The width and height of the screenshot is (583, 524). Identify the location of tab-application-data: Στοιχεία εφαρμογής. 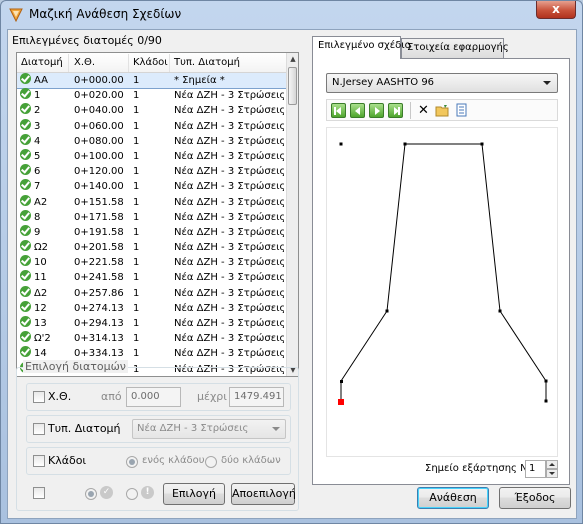
(455, 48).